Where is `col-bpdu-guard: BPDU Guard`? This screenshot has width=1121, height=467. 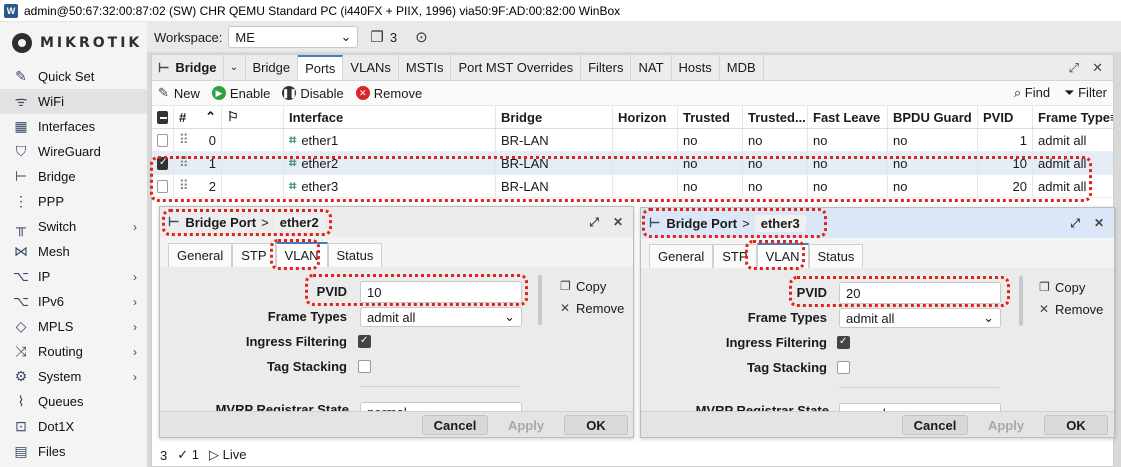
col-bpdu-guard: BPDU Guard is located at coordinates (933, 117).